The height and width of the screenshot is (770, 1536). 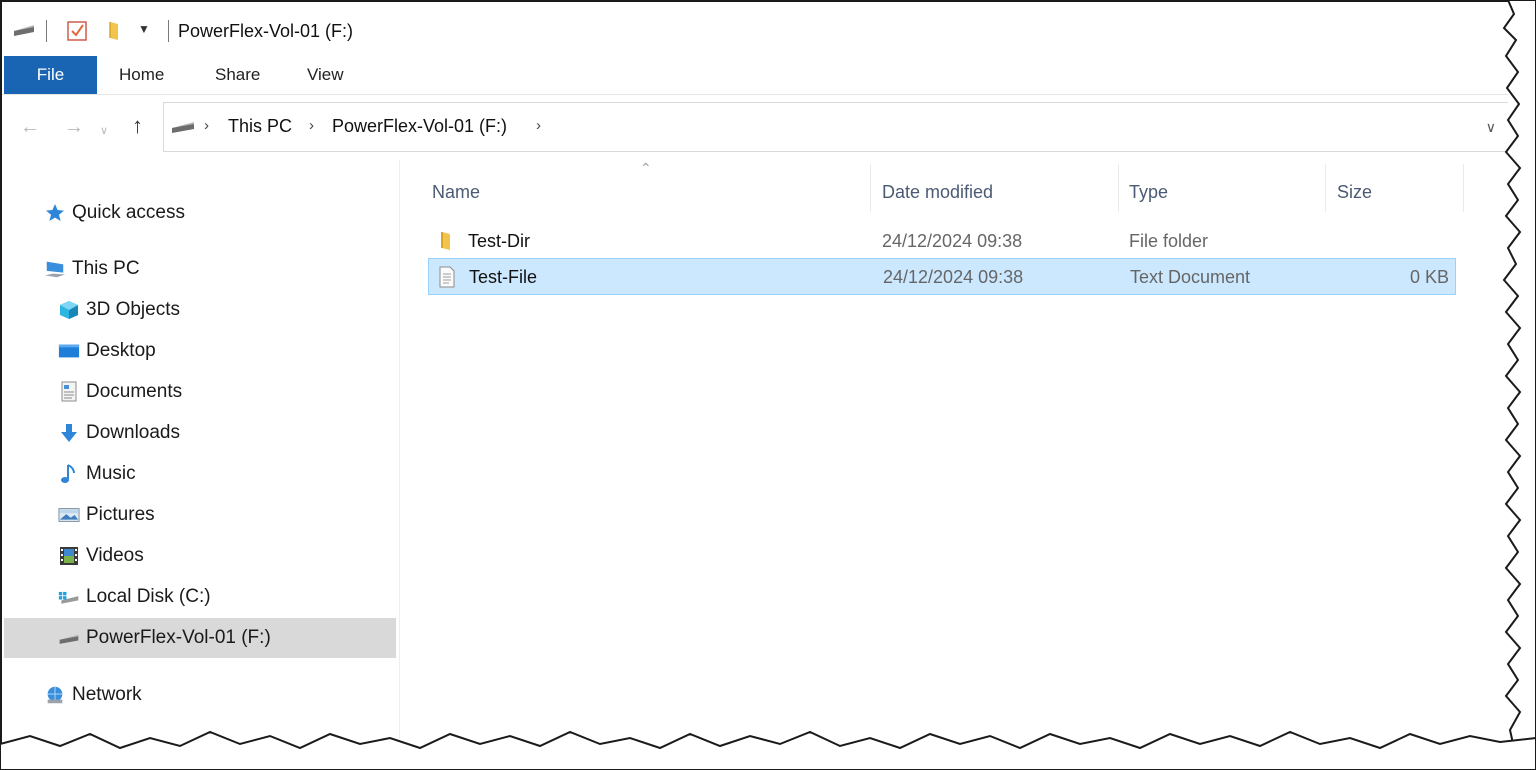 What do you see at coordinates (55, 269) in the screenshot?
I see `computer-icon` at bounding box center [55, 269].